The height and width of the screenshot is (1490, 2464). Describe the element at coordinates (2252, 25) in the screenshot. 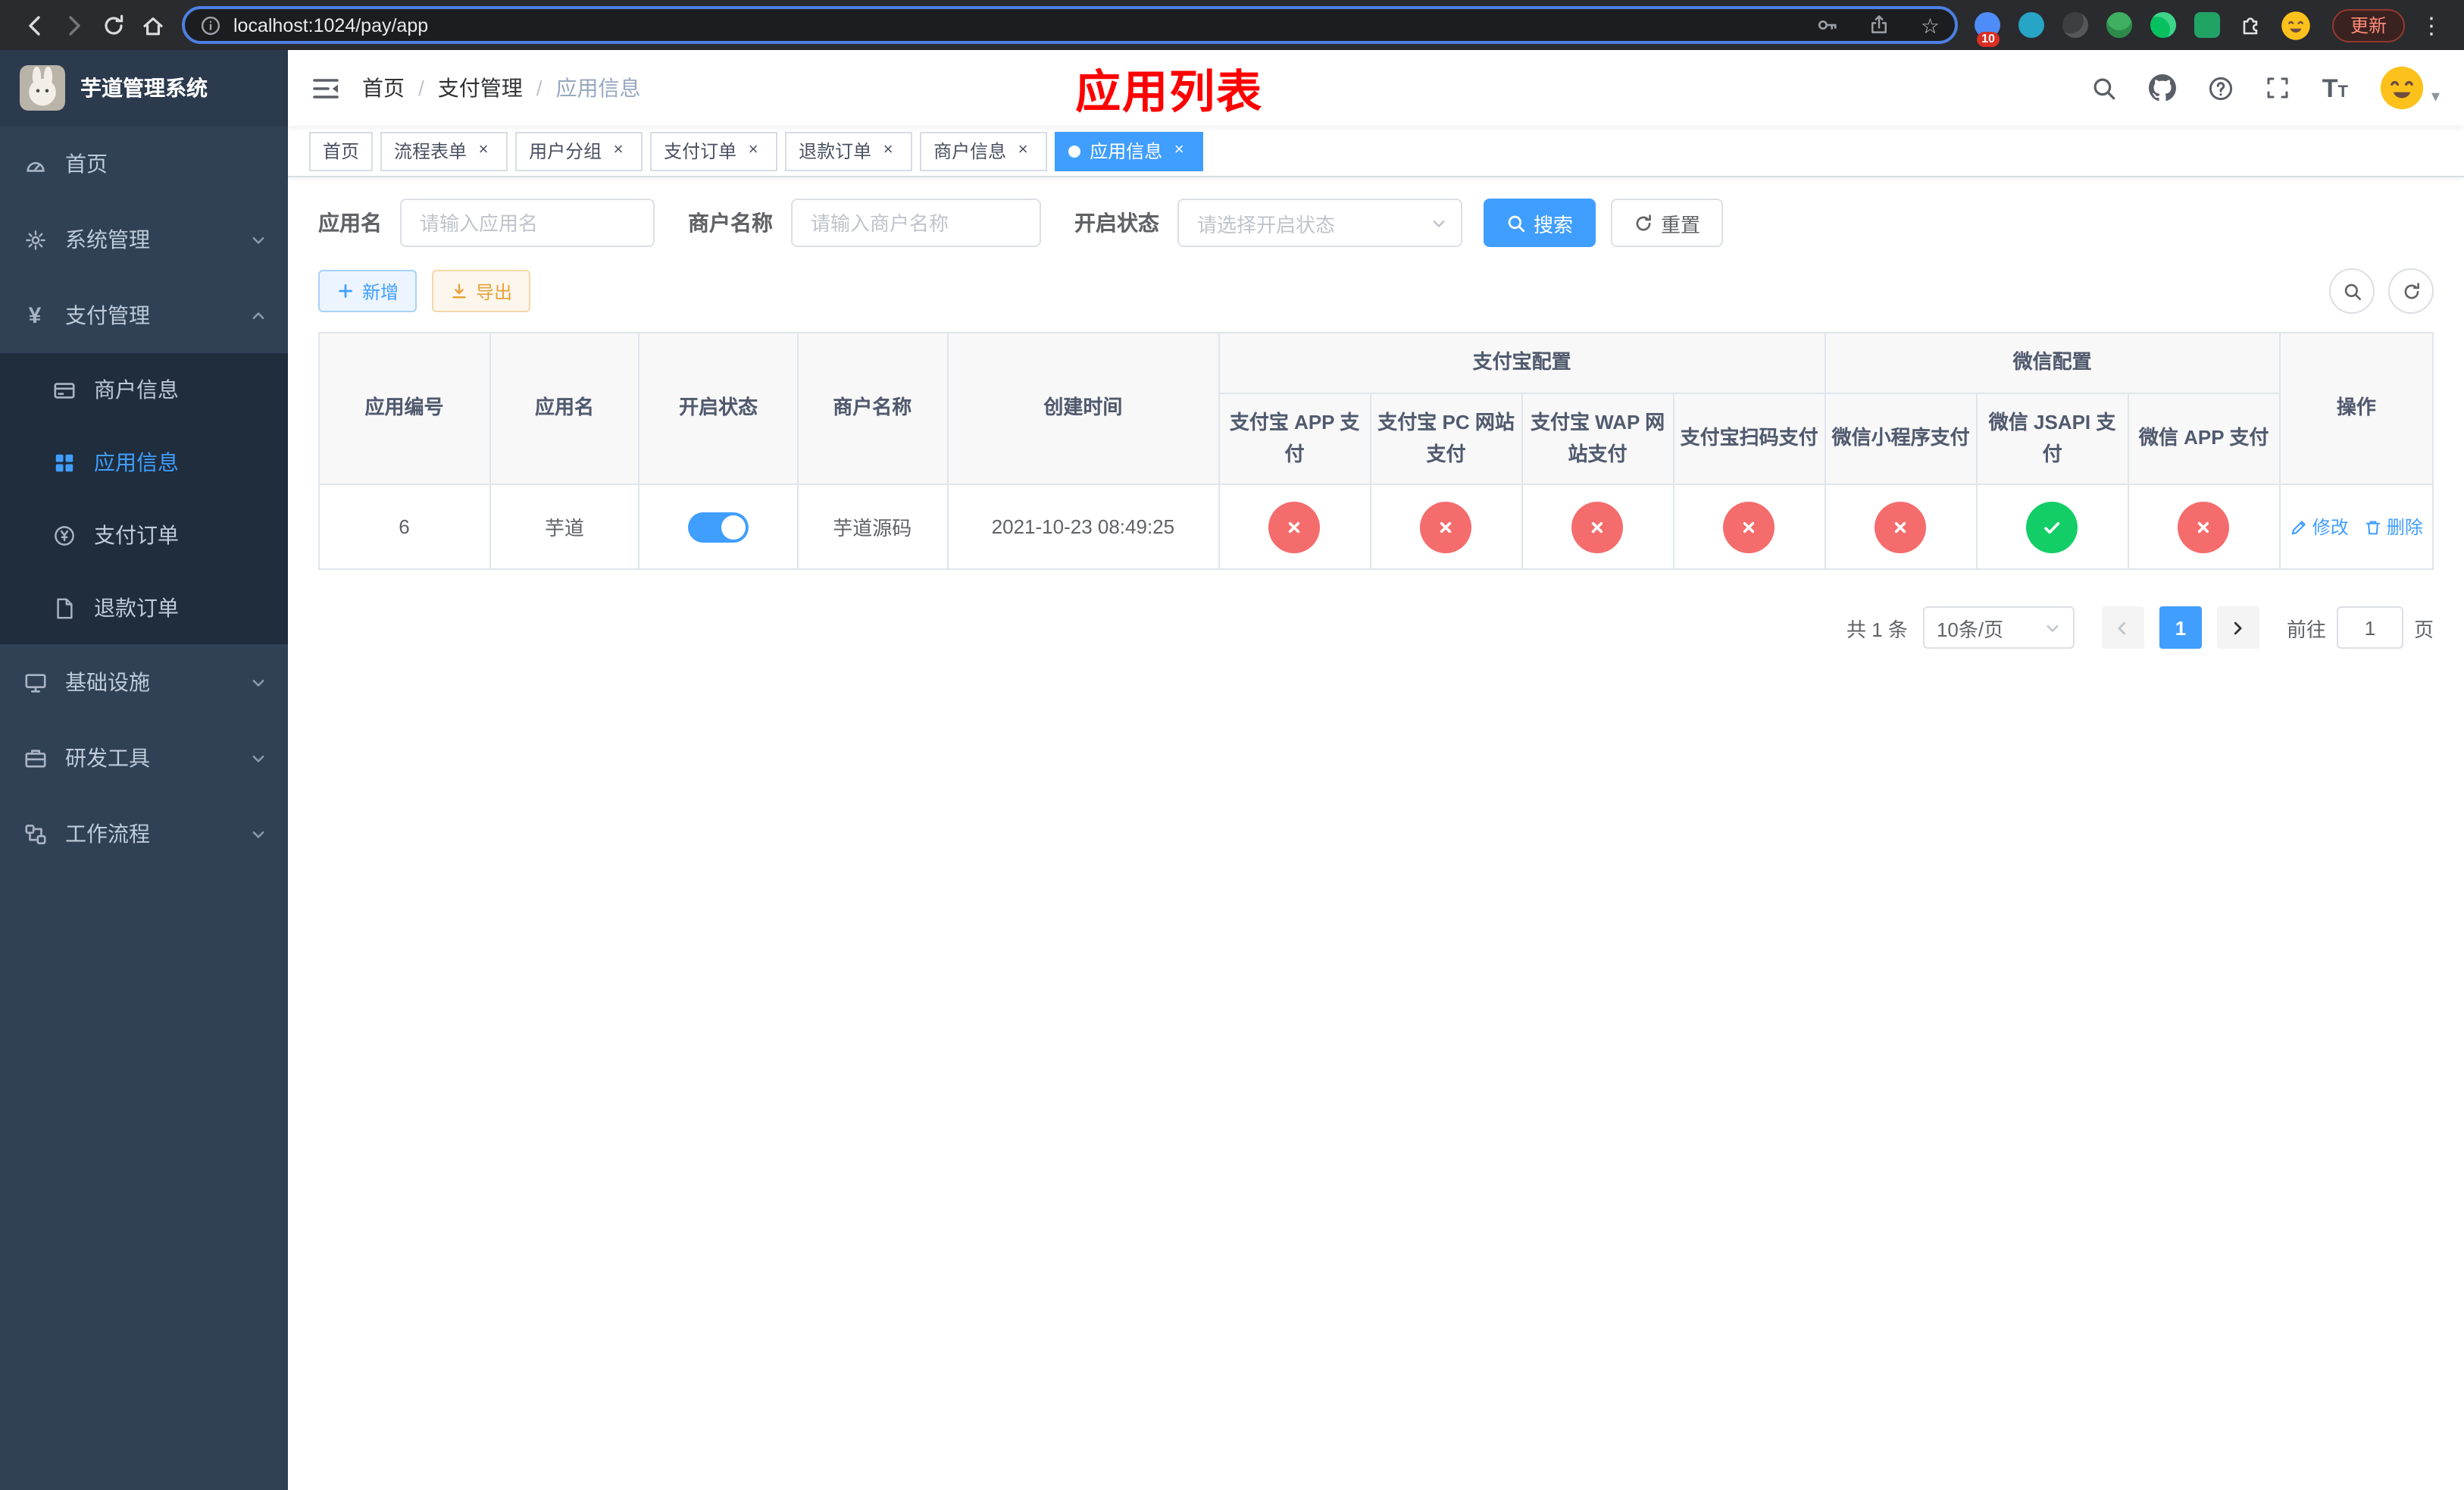

I see `extensions-puzzle-icon` at that location.